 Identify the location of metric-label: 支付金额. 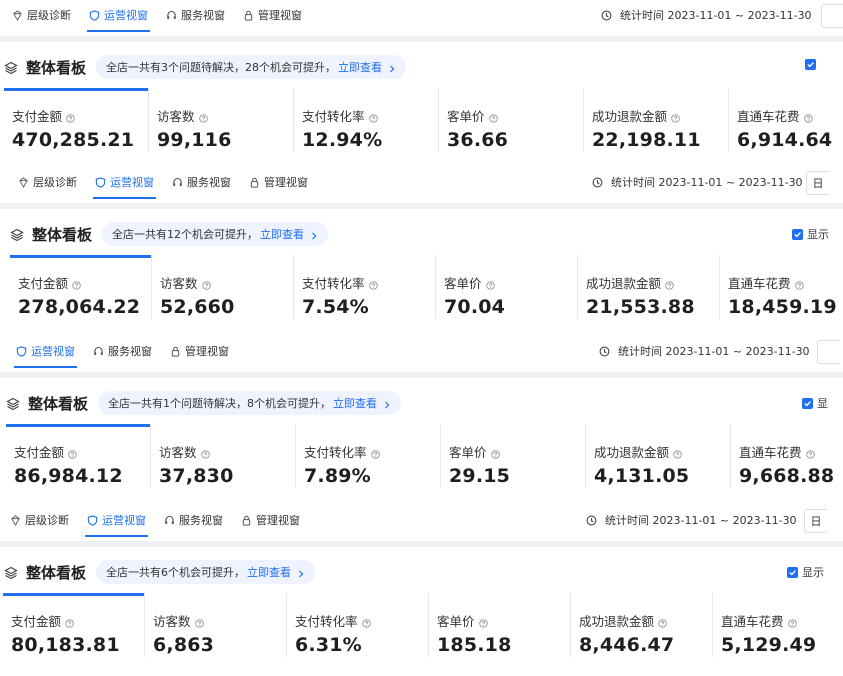
(39, 452).